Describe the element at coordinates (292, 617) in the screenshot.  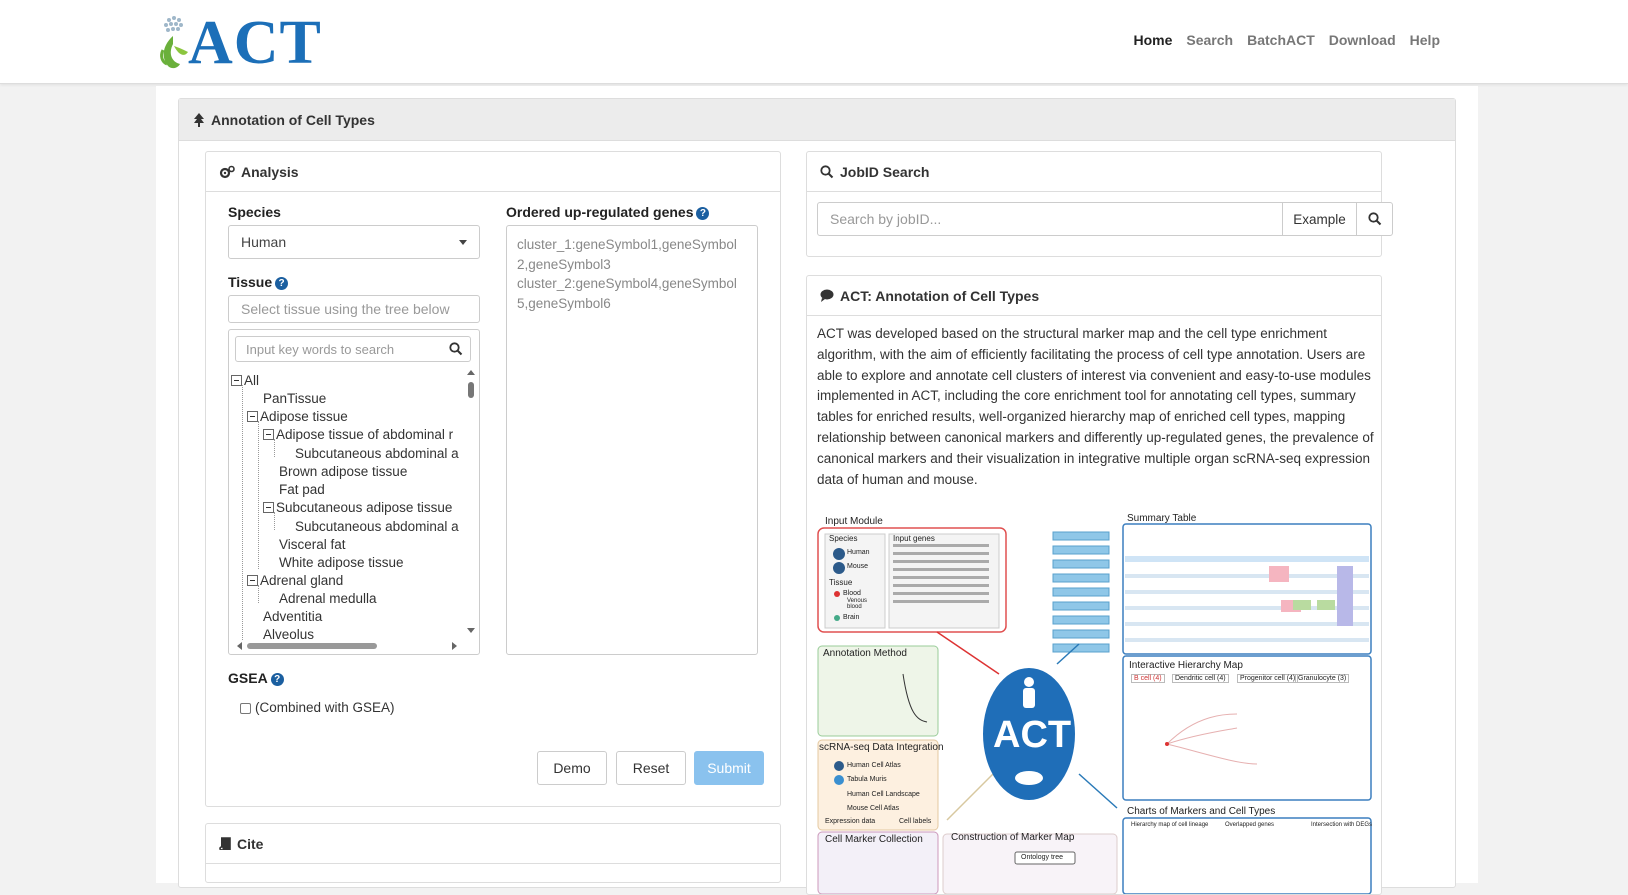
I see `tree-node: Adventitia` at that location.